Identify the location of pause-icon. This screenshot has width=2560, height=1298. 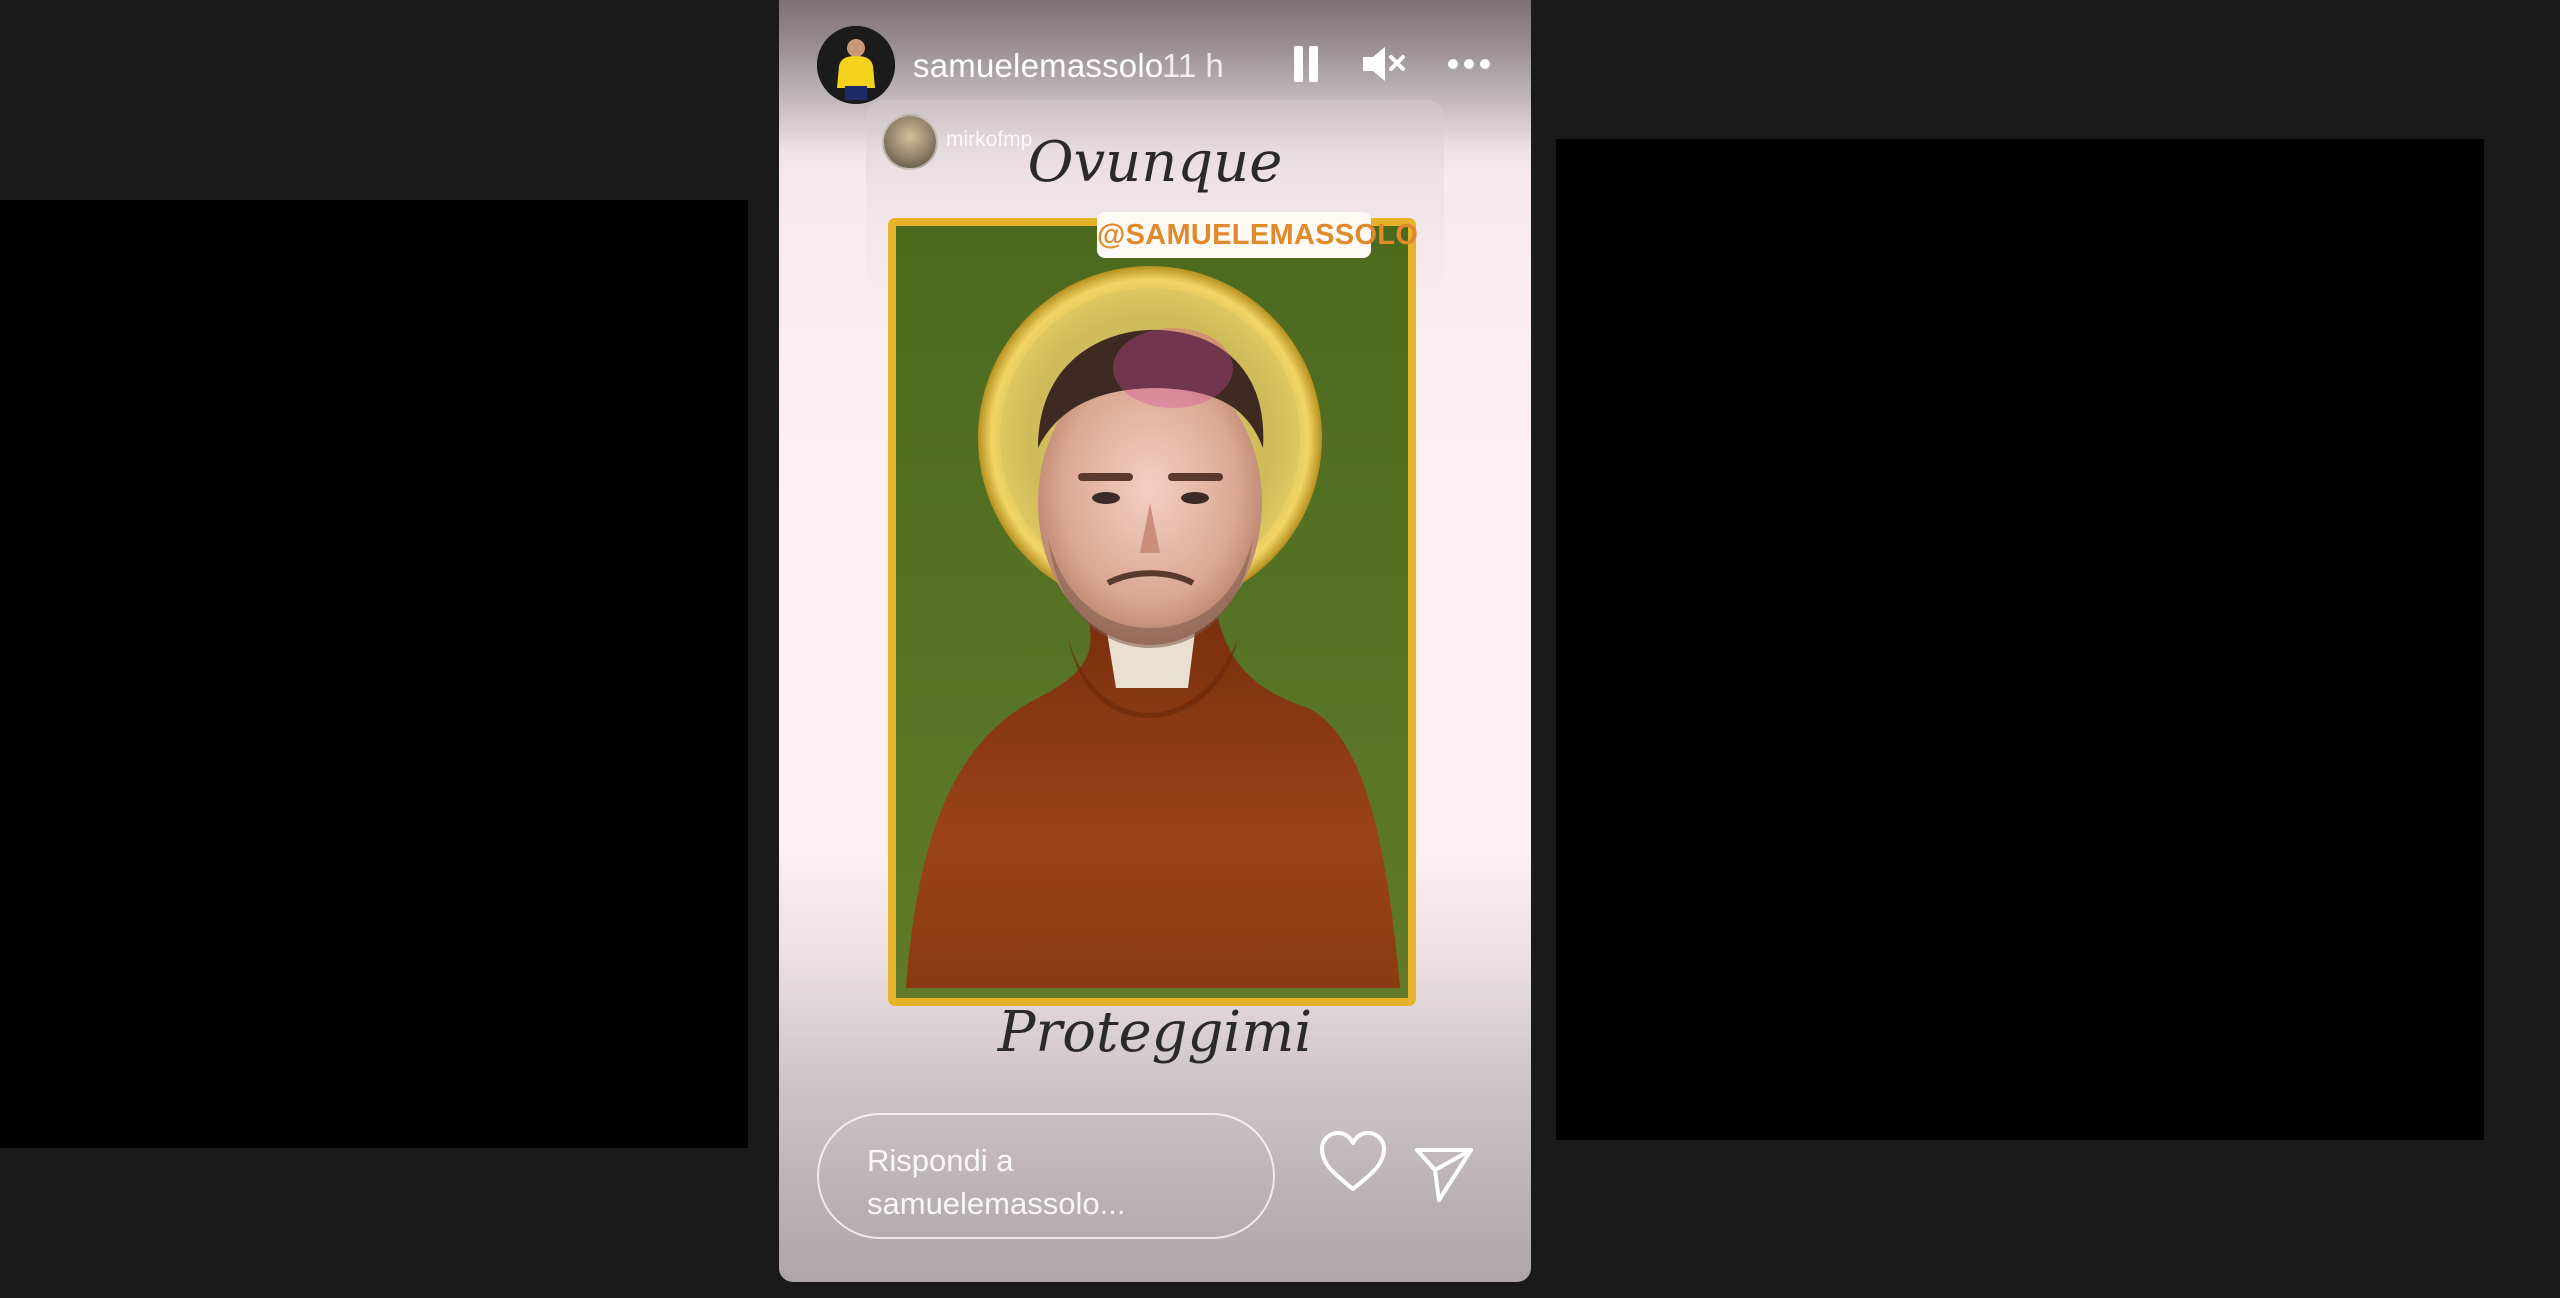
(1306, 64).